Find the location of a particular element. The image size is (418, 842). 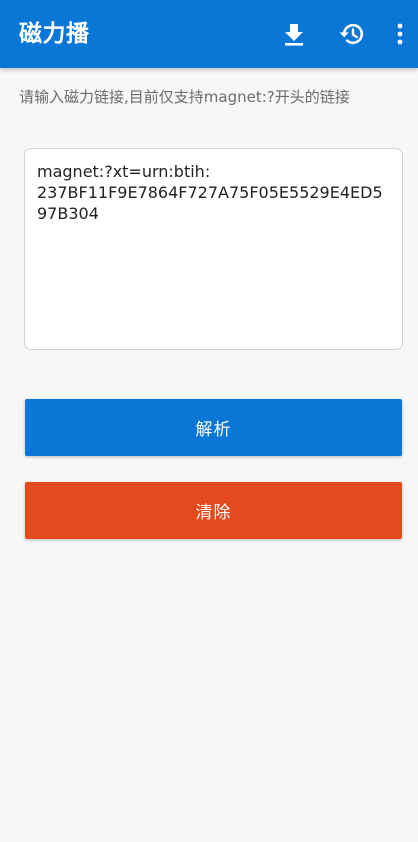

app-bar: 磁力播 is located at coordinates (209, 34).